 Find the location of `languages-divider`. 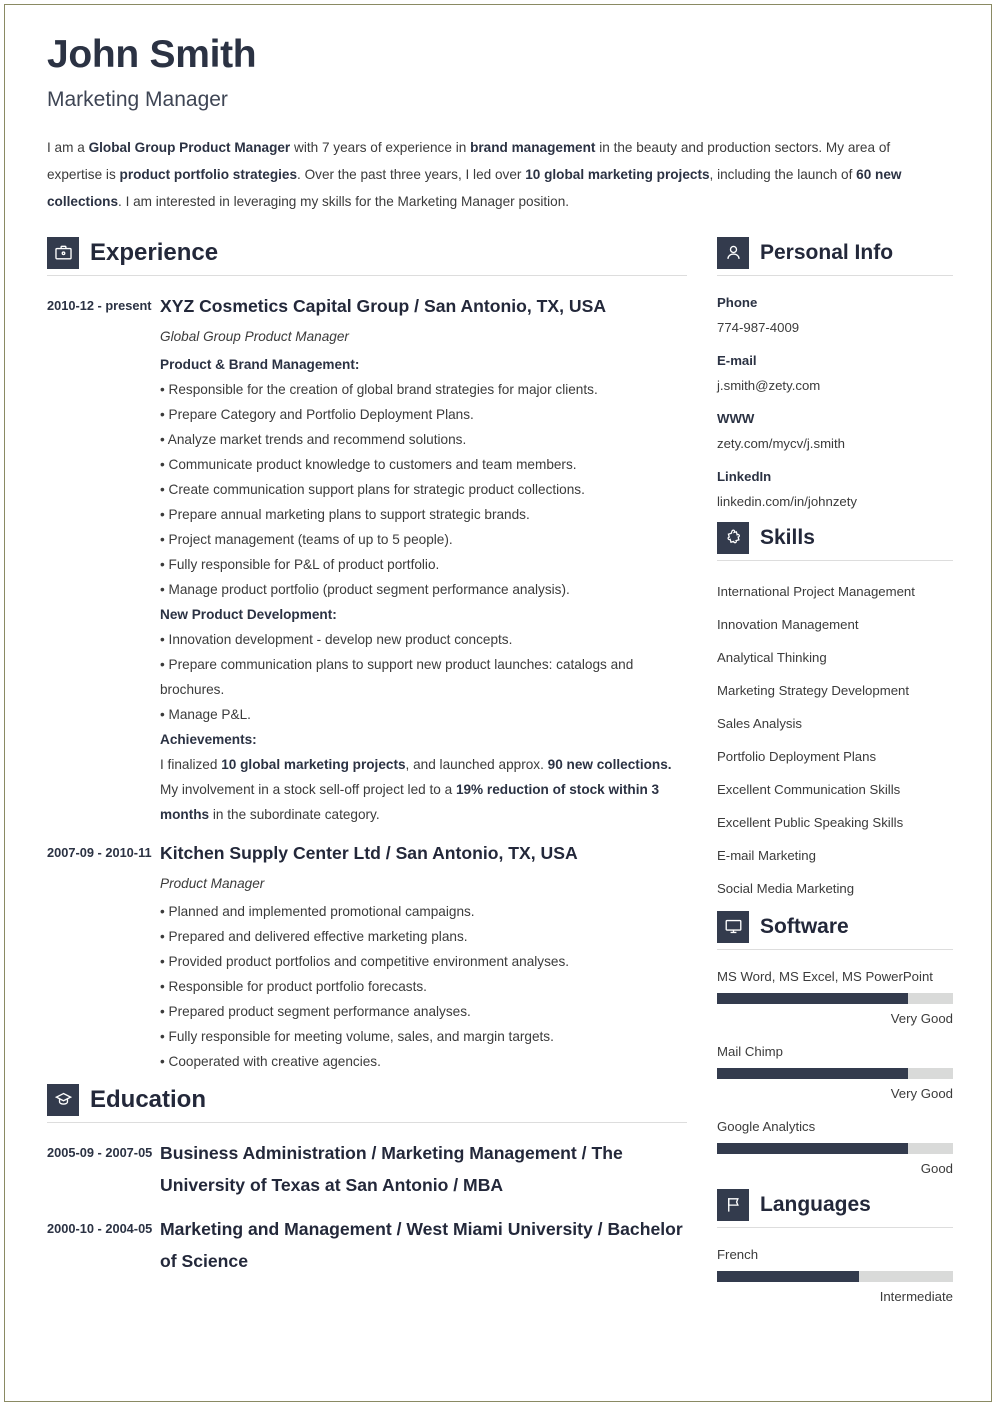

languages-divider is located at coordinates (835, 1227).